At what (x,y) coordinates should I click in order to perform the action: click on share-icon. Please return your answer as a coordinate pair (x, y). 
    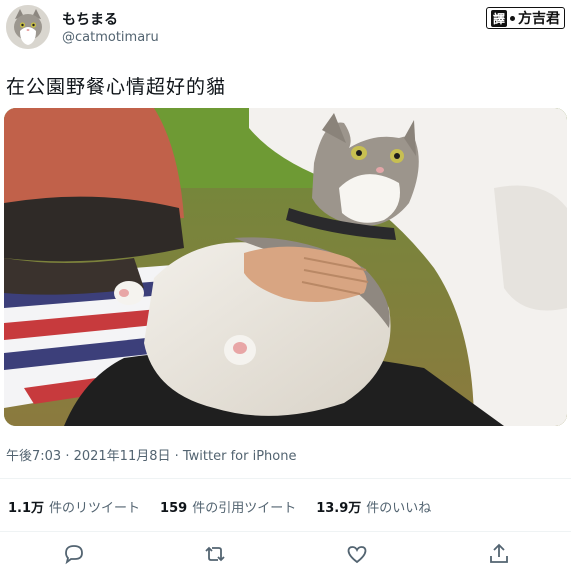
    Looking at the image, I should click on (499, 554).